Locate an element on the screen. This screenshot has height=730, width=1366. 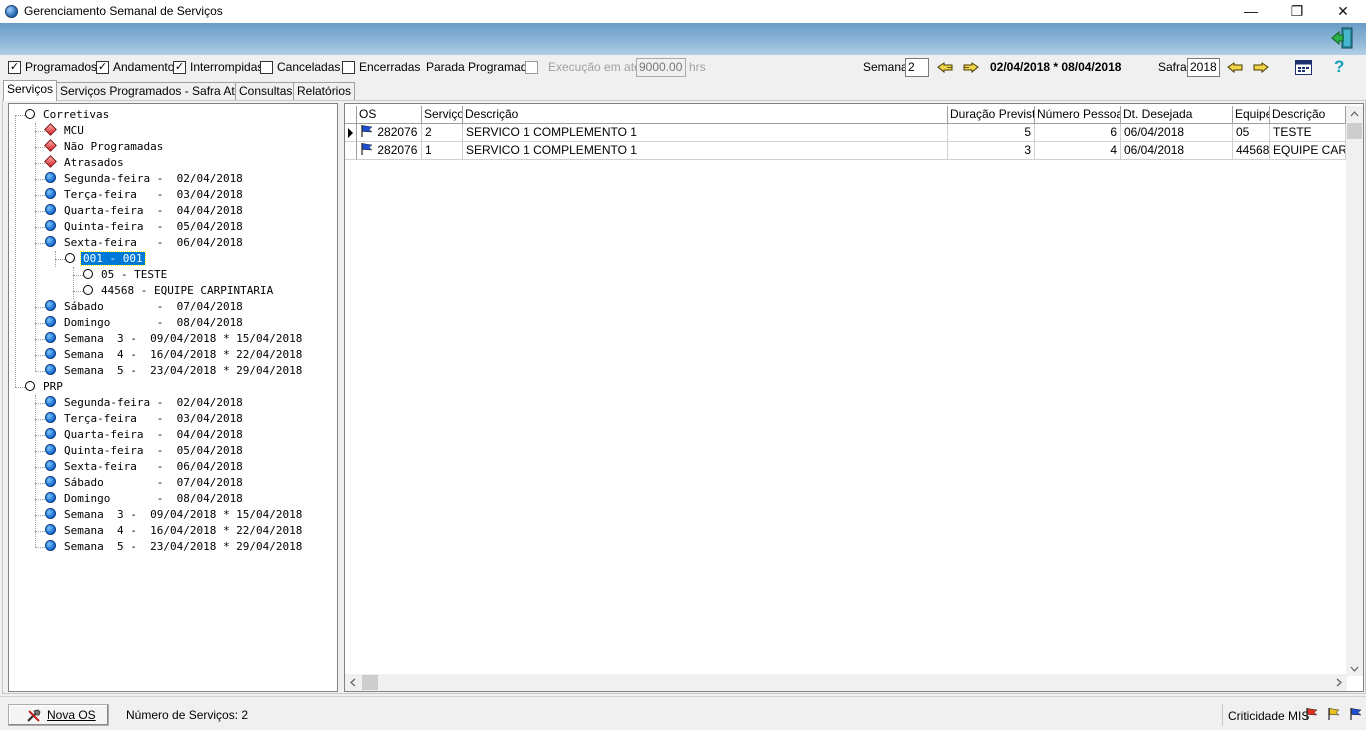
tree-node: Corretivas is located at coordinates (68, 115).